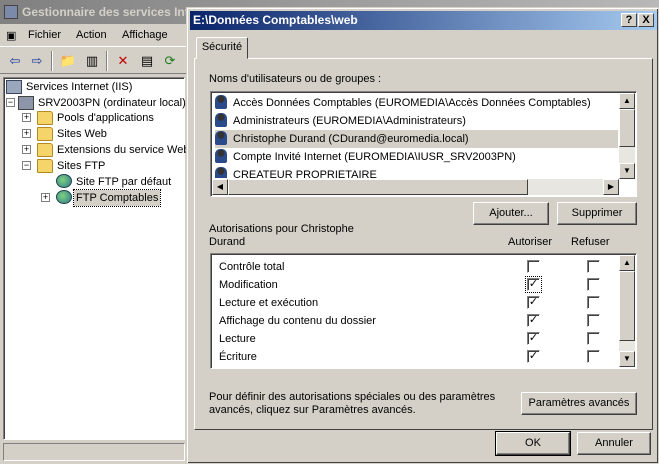 The image size is (659, 464). Describe the element at coordinates (11, 35) in the screenshot. I see `menu-icon: ▣` at that location.